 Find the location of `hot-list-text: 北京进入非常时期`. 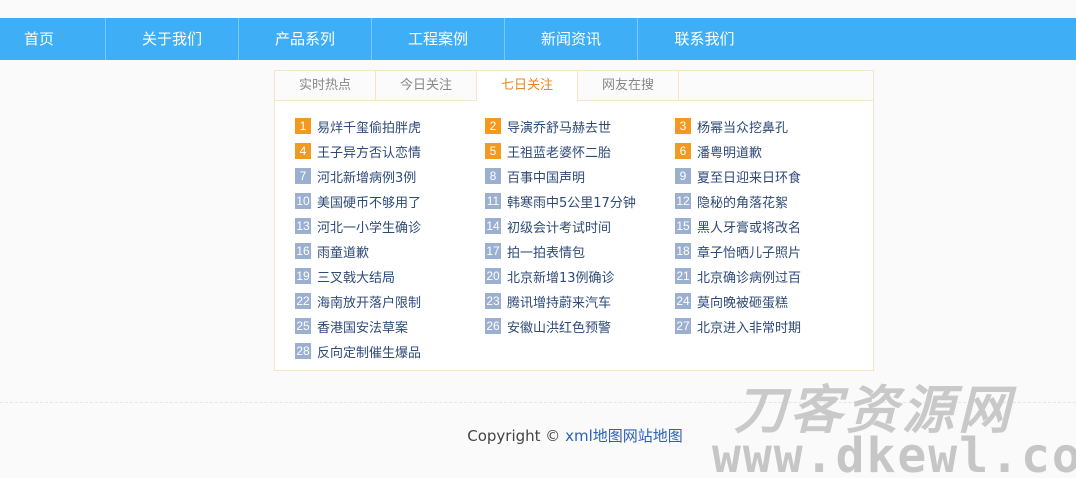

hot-list-text: 北京进入非常时期 is located at coordinates (749, 328).